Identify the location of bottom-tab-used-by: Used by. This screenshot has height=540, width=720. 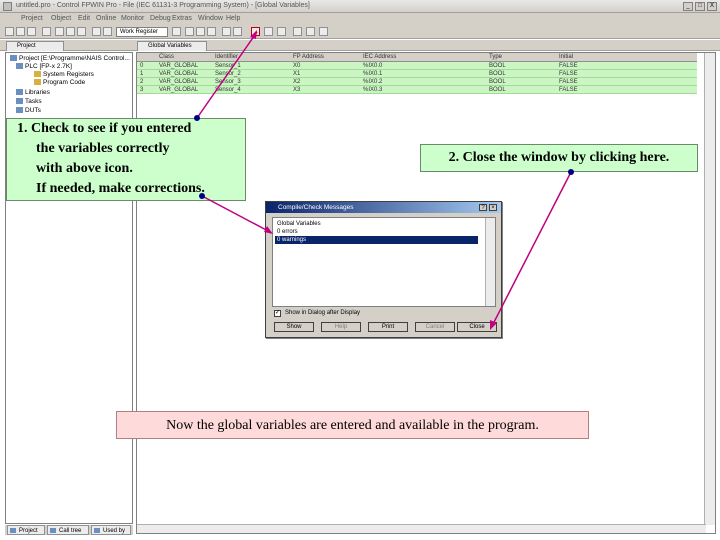
(111, 530).